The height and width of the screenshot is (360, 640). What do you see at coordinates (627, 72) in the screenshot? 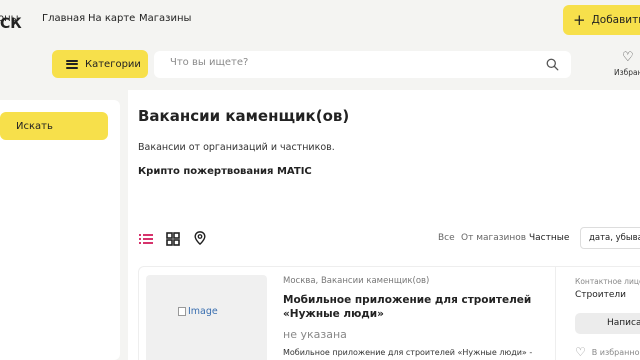
I see `favorites-label: Избран` at bounding box center [627, 72].